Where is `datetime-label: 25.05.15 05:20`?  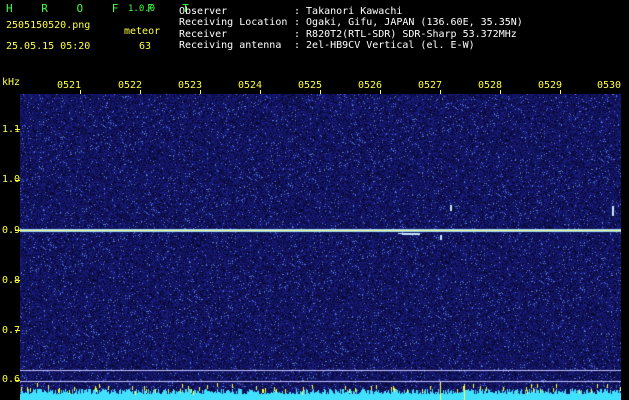 datetime-label: 25.05.15 05:20 is located at coordinates (48, 46).